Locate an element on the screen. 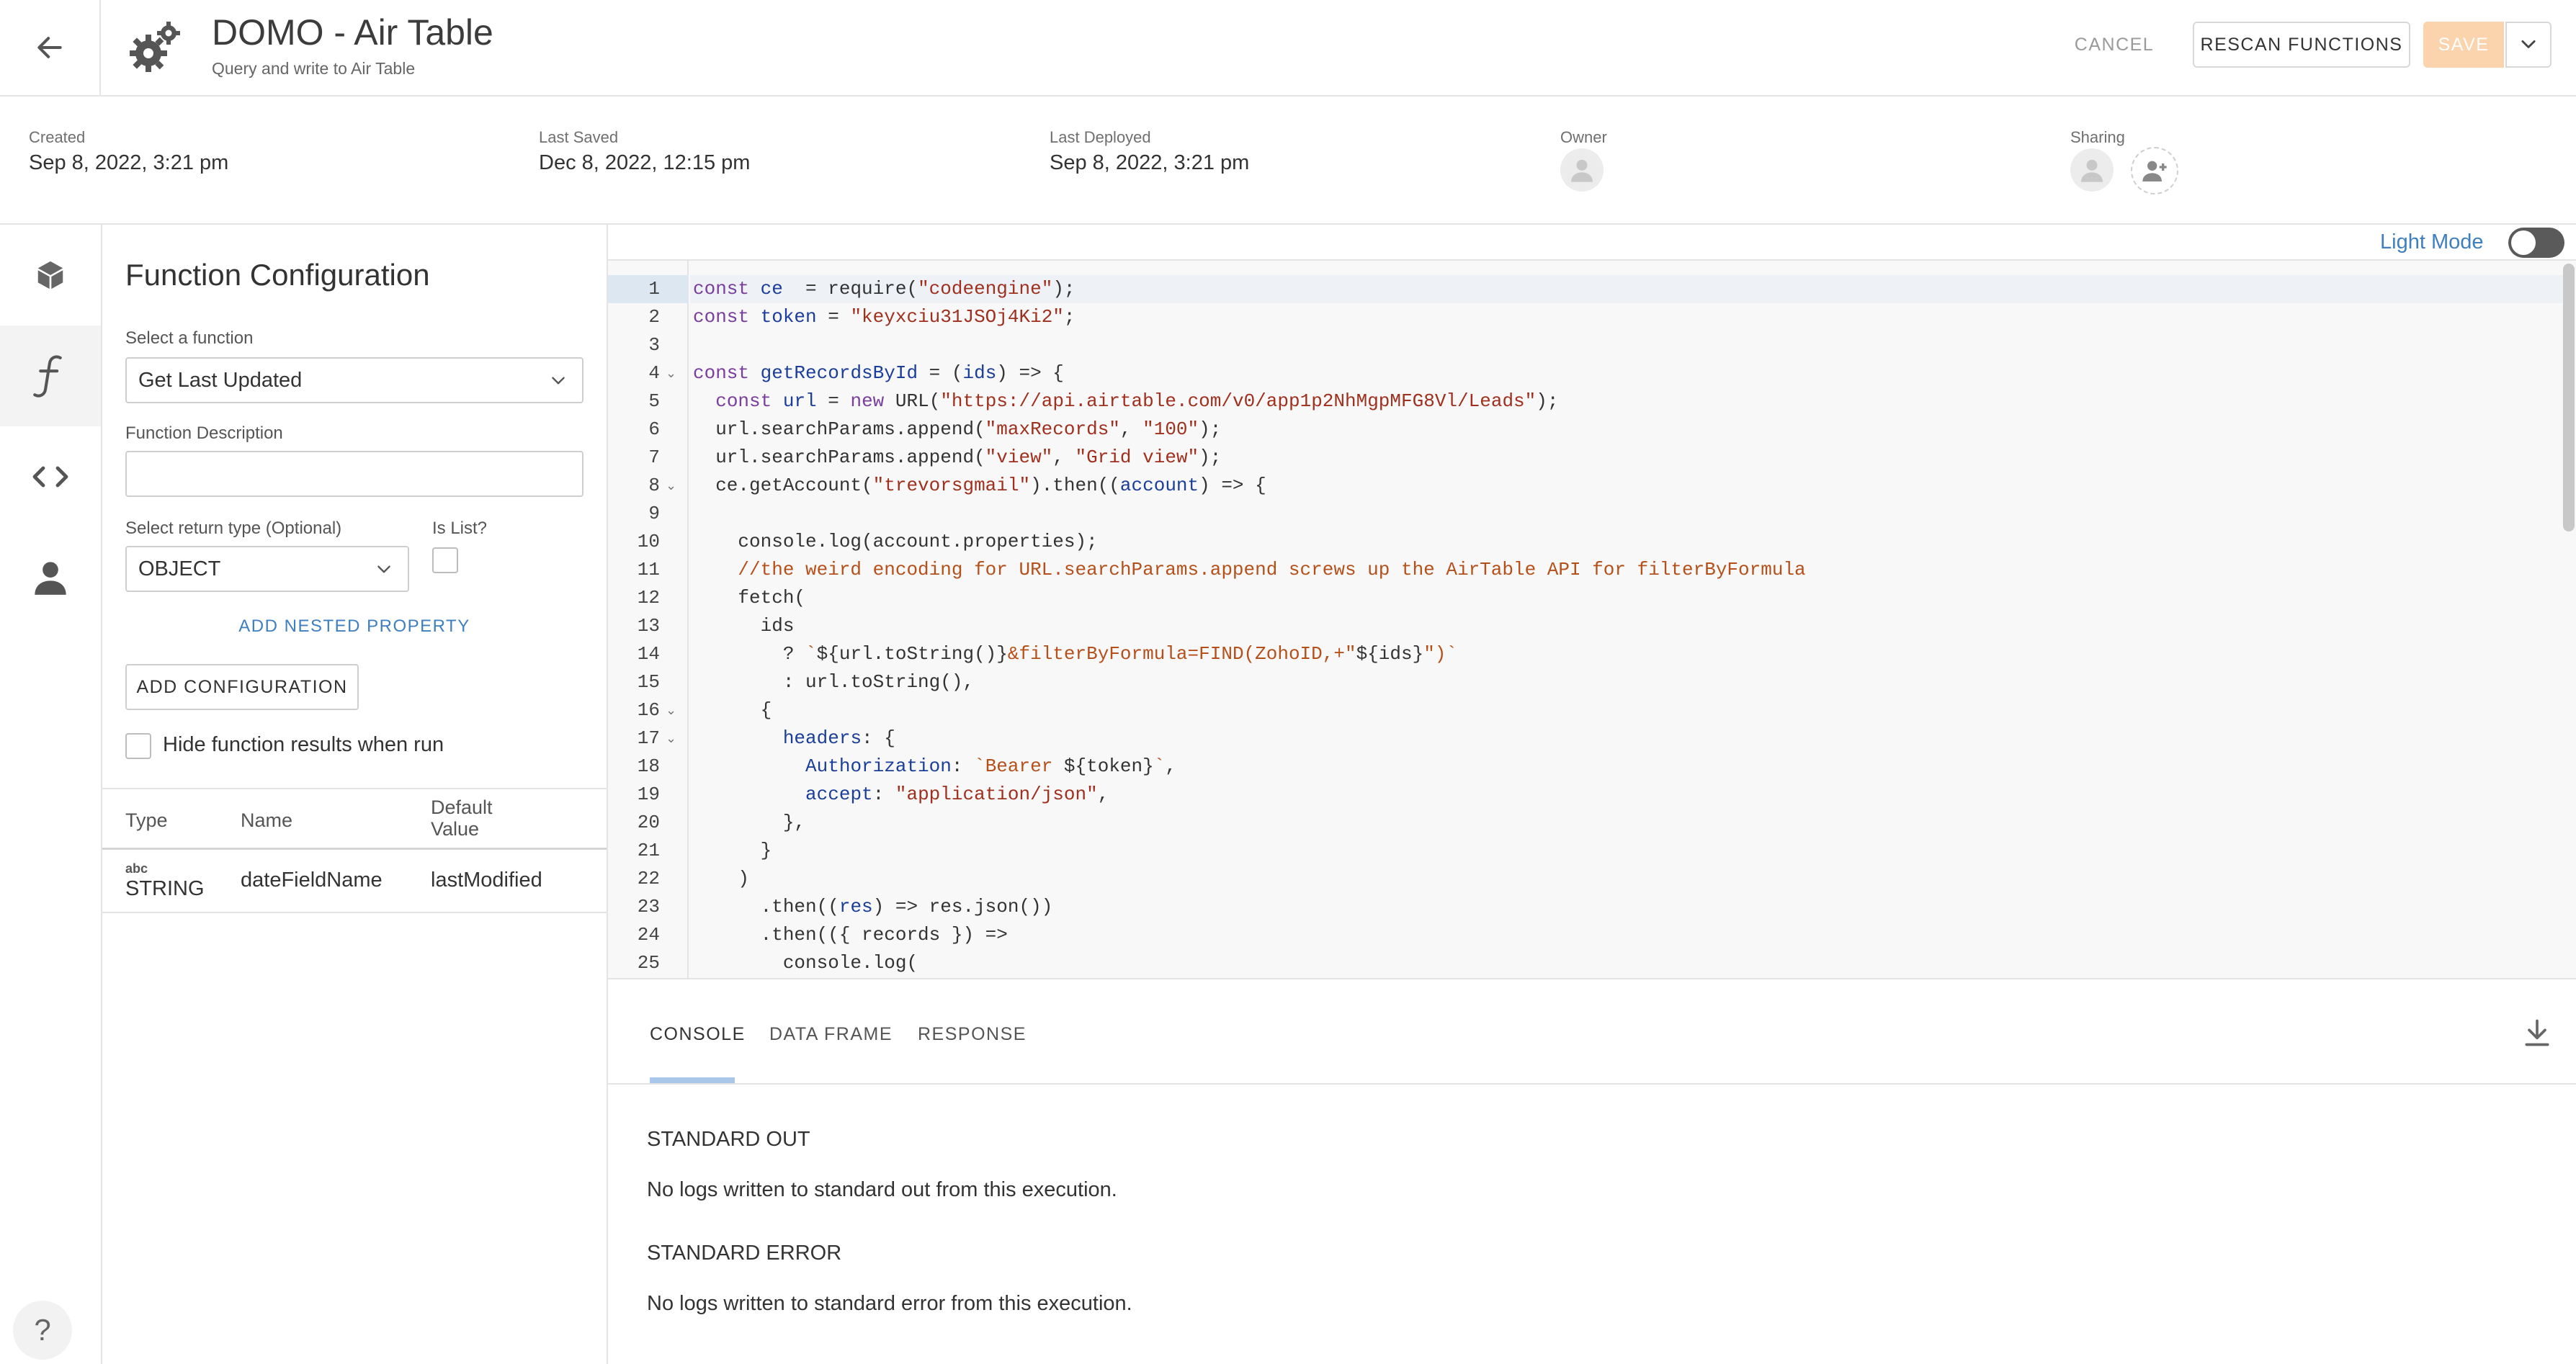  rail-item-code is located at coordinates (50, 477).